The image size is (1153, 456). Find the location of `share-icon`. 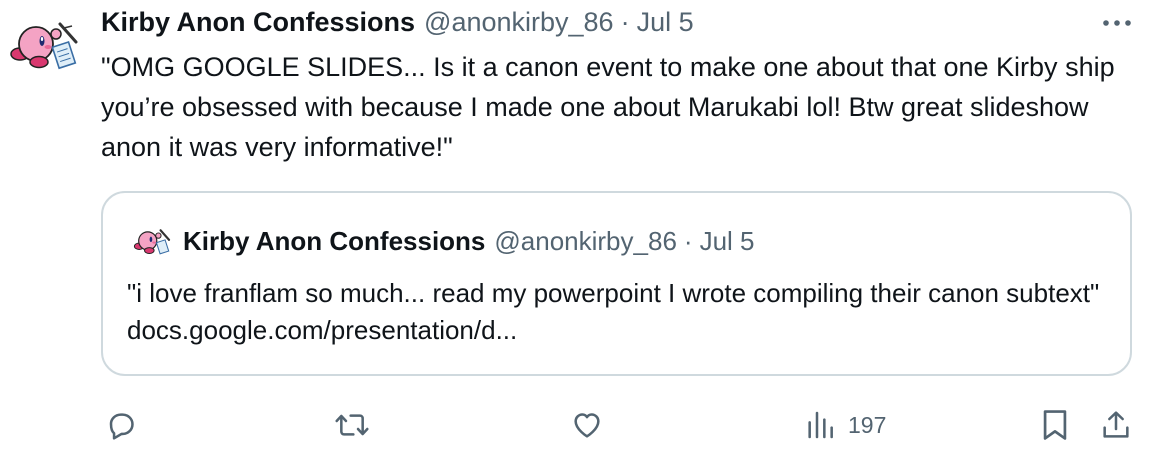

share-icon is located at coordinates (1116, 424).